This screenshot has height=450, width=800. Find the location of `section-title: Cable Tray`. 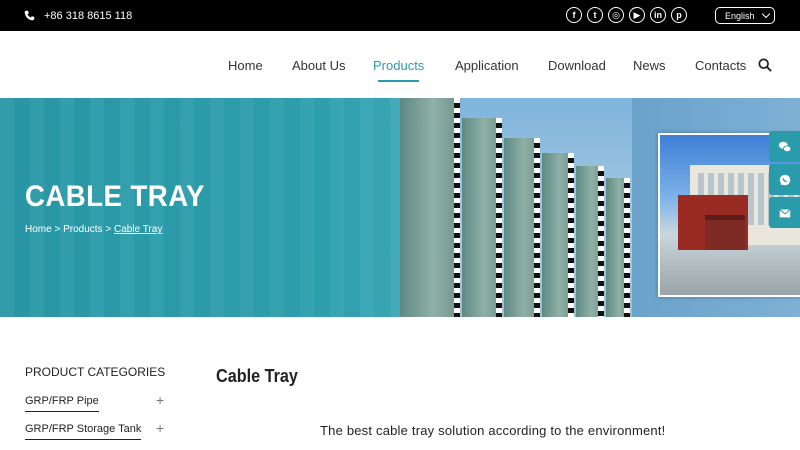

section-title: Cable Tray is located at coordinates (257, 376).